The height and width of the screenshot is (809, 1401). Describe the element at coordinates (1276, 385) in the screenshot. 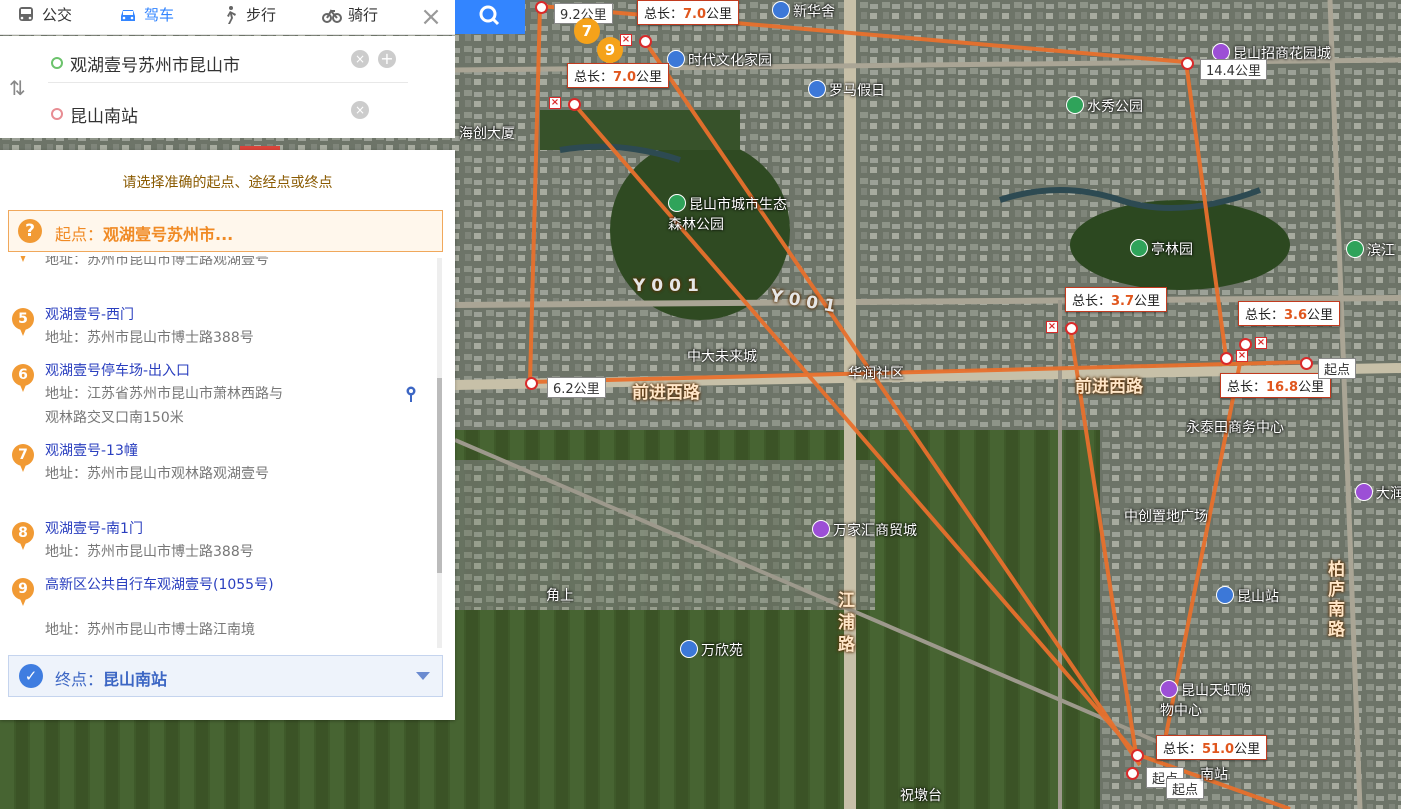

I see `route-total-label: 总长：16.8公里` at that location.